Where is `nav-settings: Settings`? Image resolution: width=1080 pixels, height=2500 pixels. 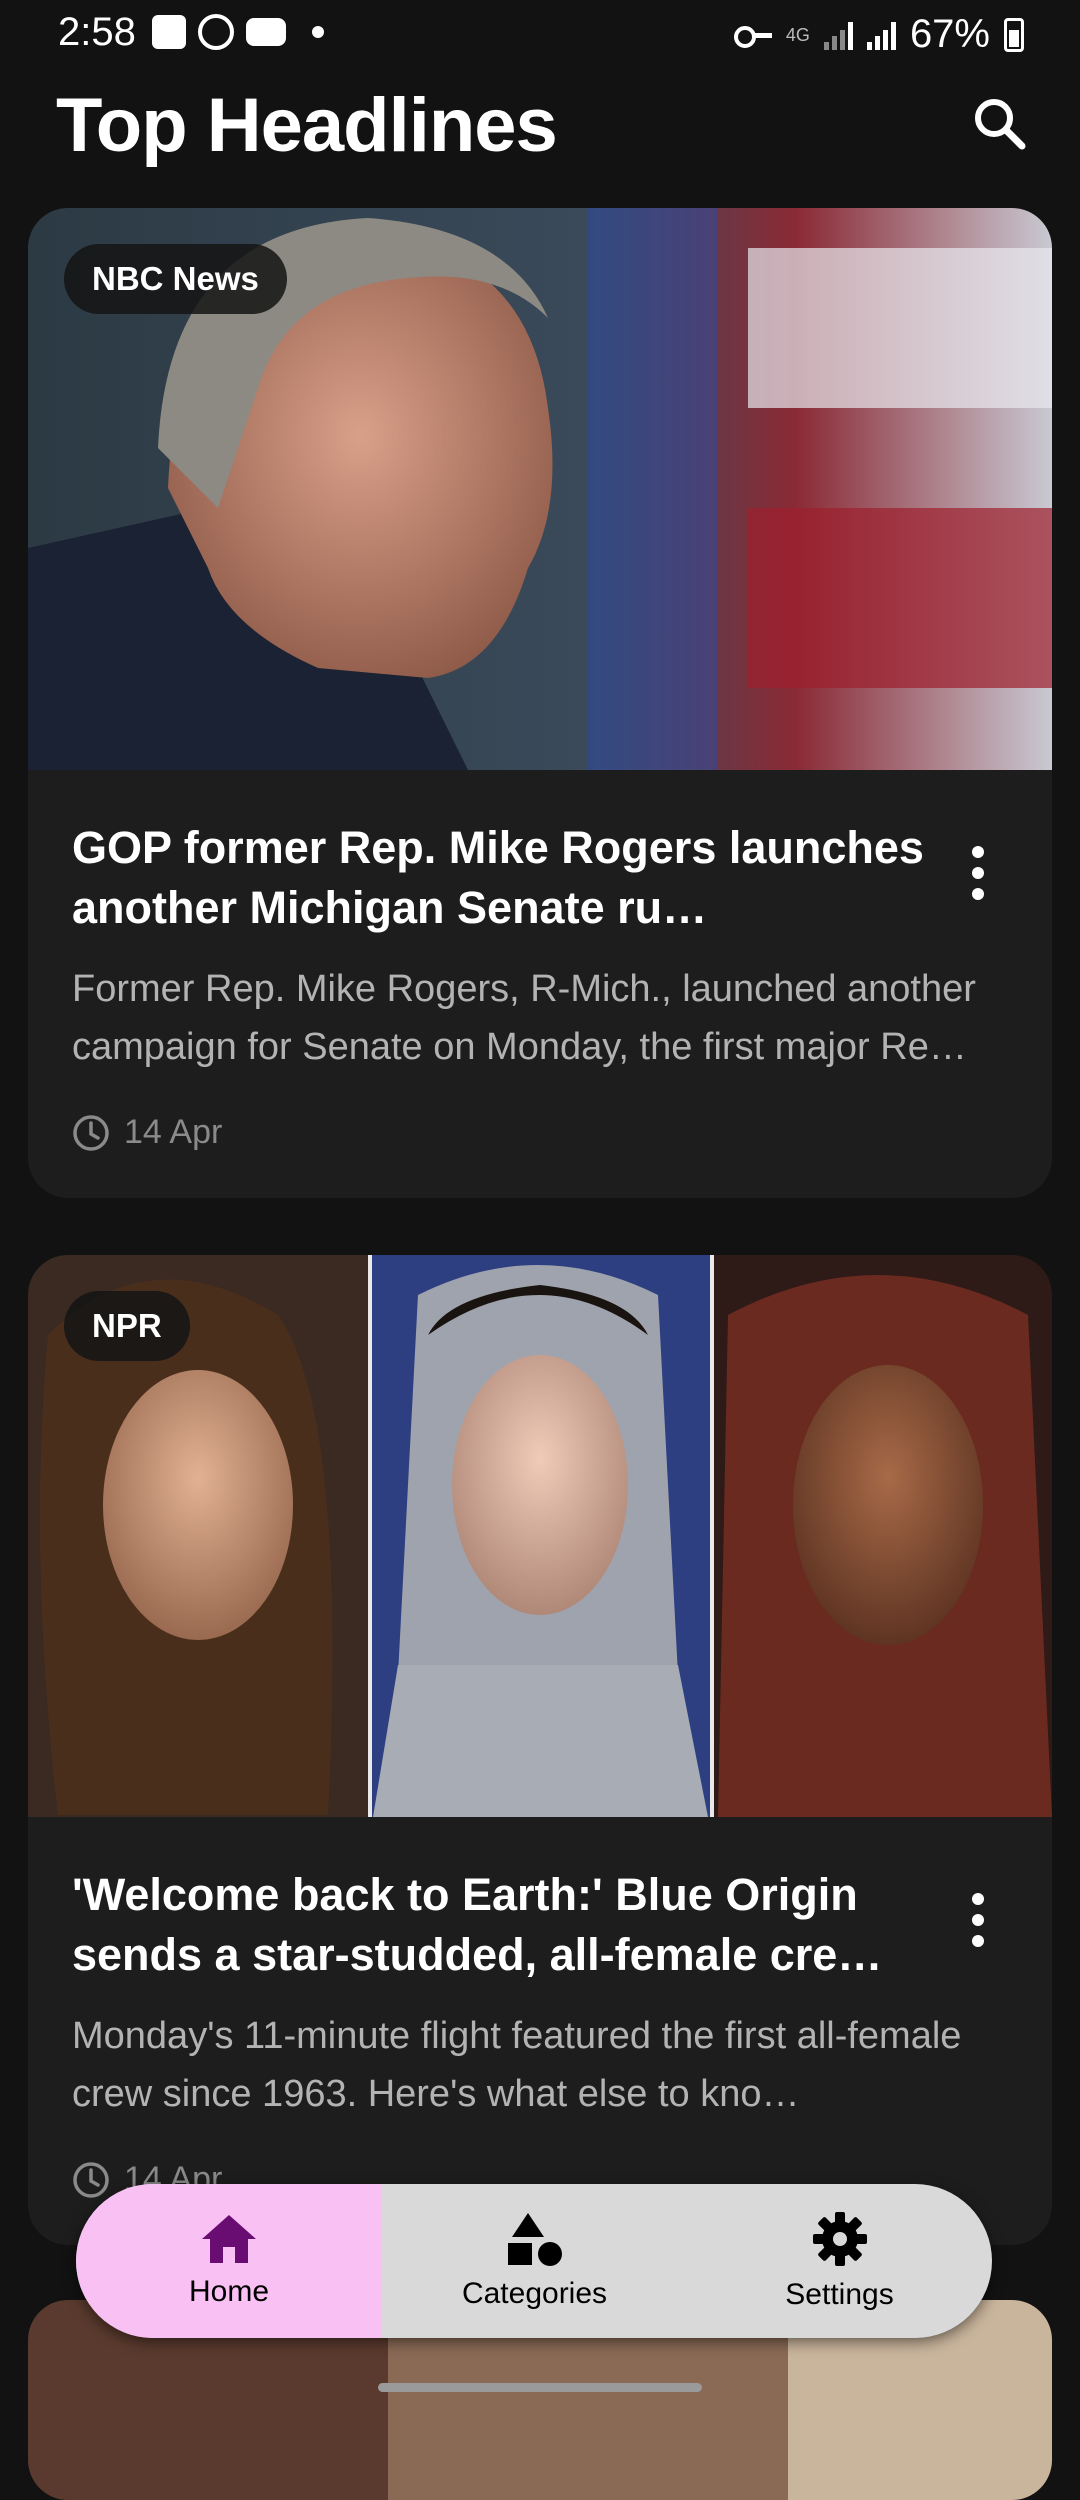 nav-settings: Settings is located at coordinates (839, 2261).